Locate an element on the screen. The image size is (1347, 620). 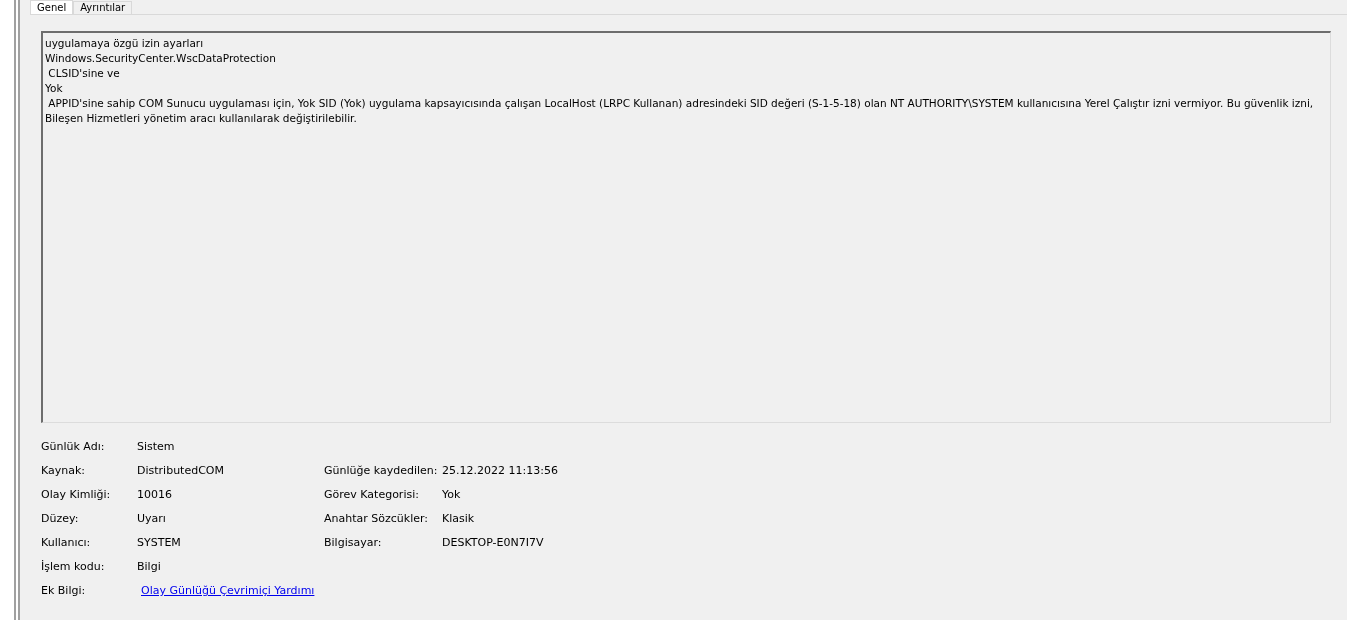
field-label: Düzey: is located at coordinates (60, 519).